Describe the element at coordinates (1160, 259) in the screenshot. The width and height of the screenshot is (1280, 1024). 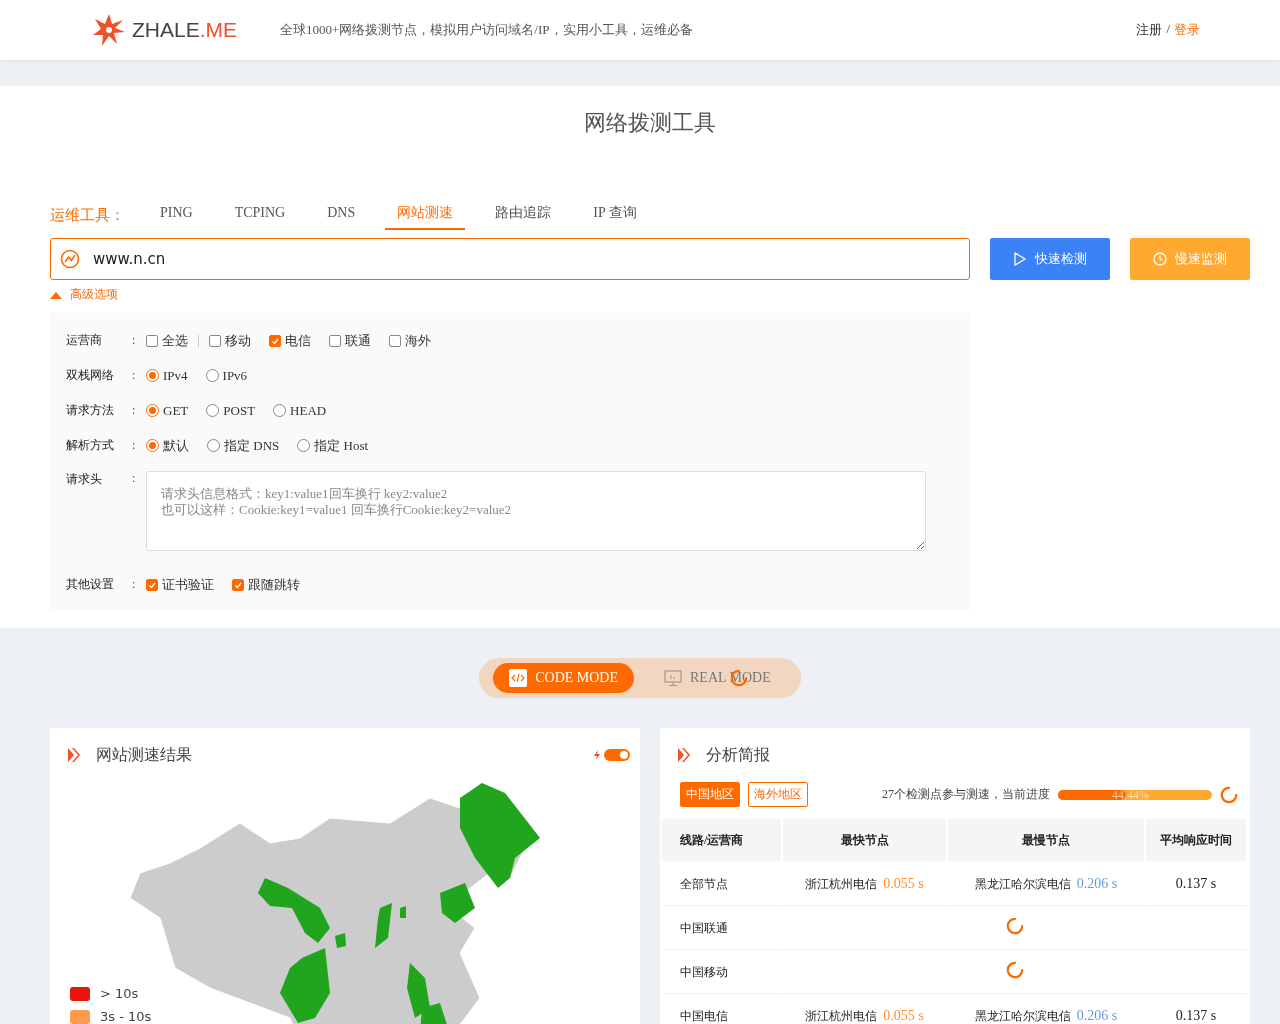
I see `clock-icon` at that location.